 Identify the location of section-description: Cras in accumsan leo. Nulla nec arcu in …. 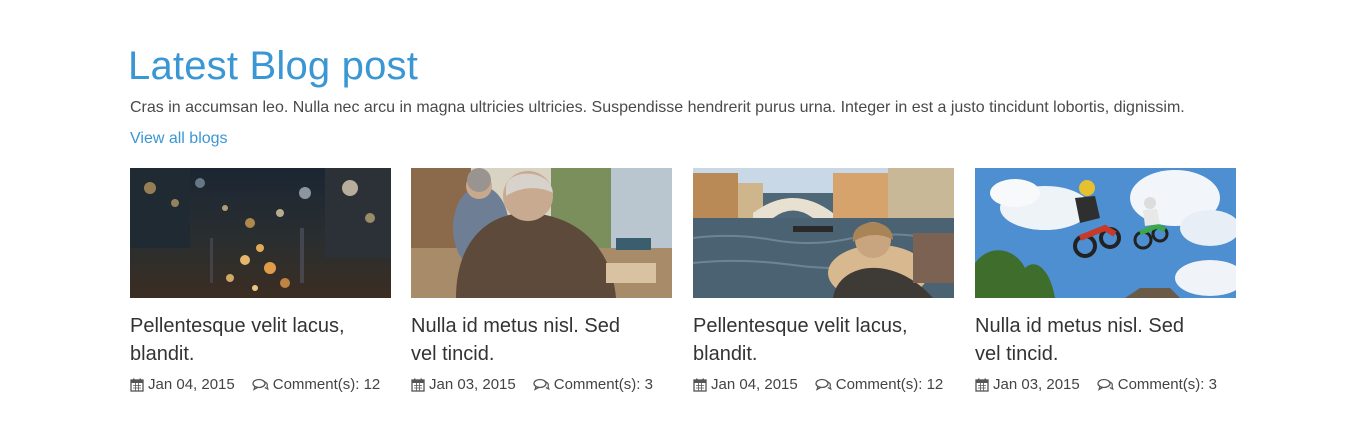
(657, 107).